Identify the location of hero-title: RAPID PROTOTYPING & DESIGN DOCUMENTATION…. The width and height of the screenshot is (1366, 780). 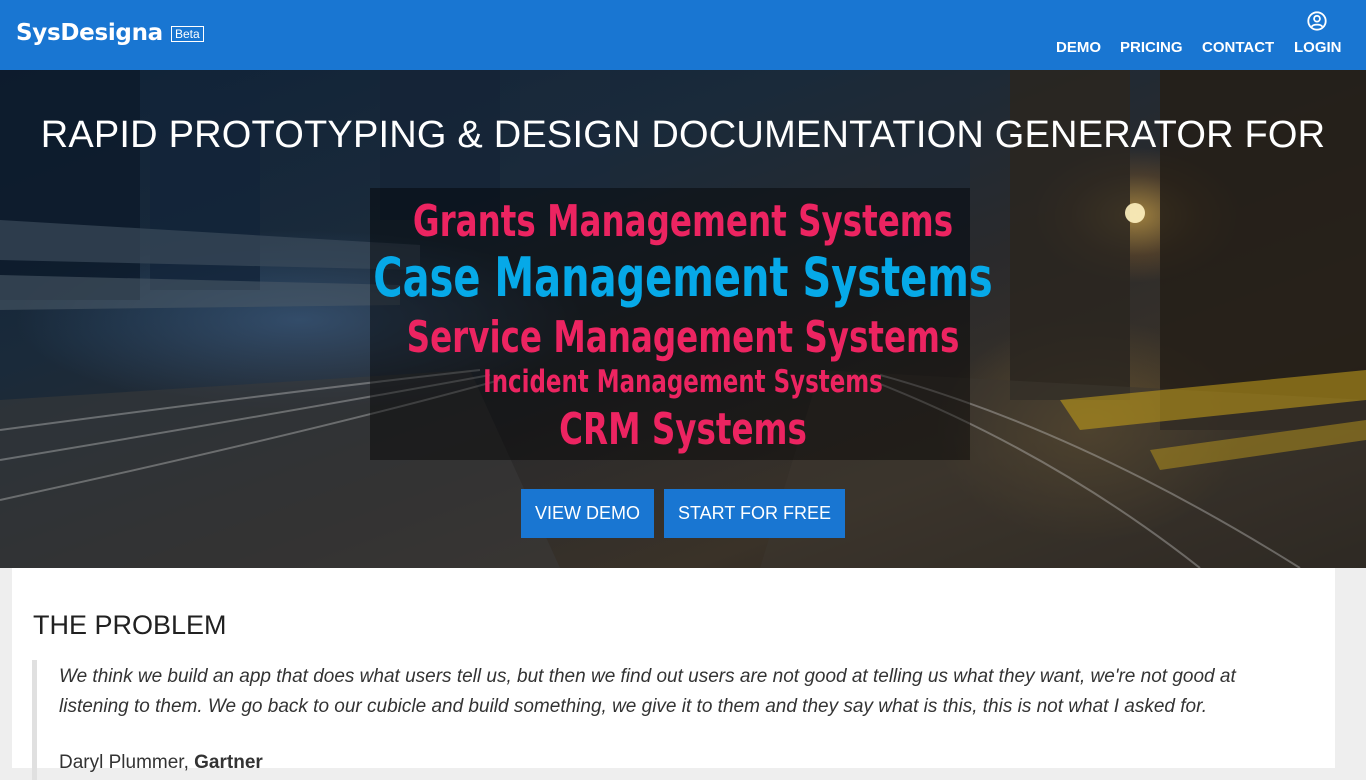
(683, 135).